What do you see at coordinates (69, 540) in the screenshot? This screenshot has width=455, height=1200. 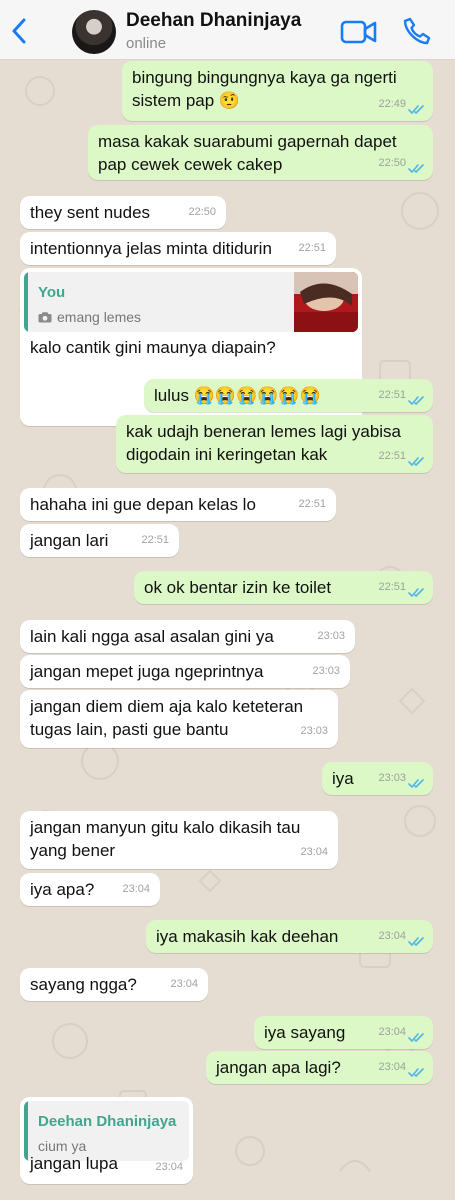 I see `message-line: jangan lari` at bounding box center [69, 540].